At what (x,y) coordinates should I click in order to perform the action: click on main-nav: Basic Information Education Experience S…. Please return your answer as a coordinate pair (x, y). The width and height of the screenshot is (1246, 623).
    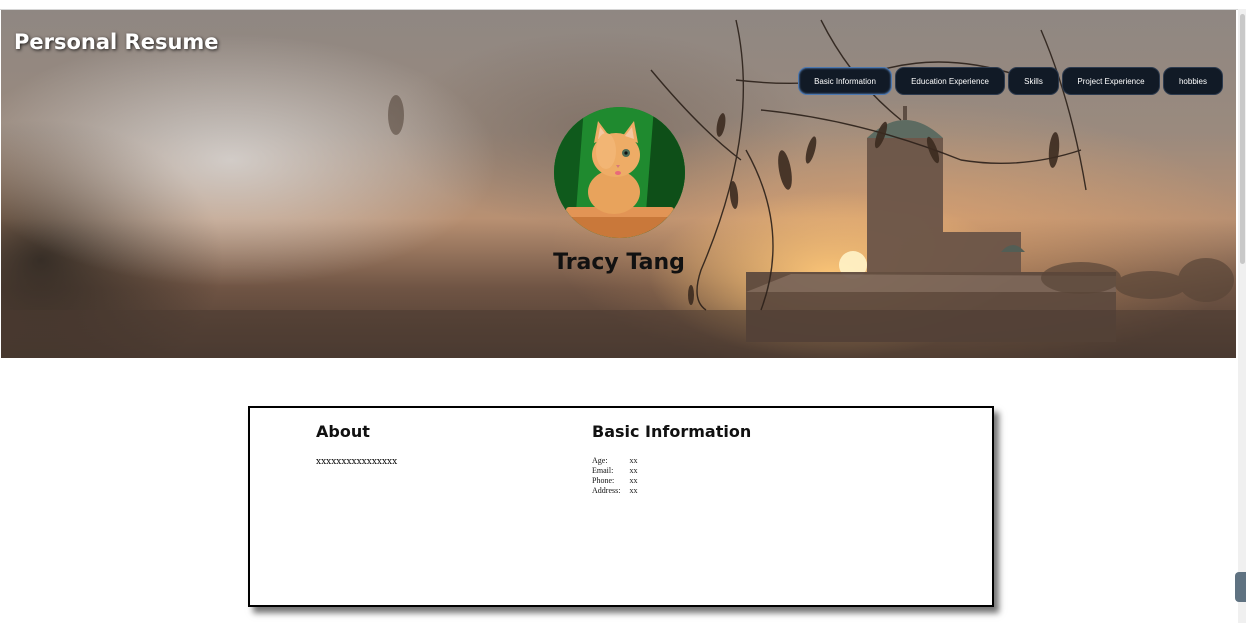
    Looking at the image, I should click on (1010, 81).